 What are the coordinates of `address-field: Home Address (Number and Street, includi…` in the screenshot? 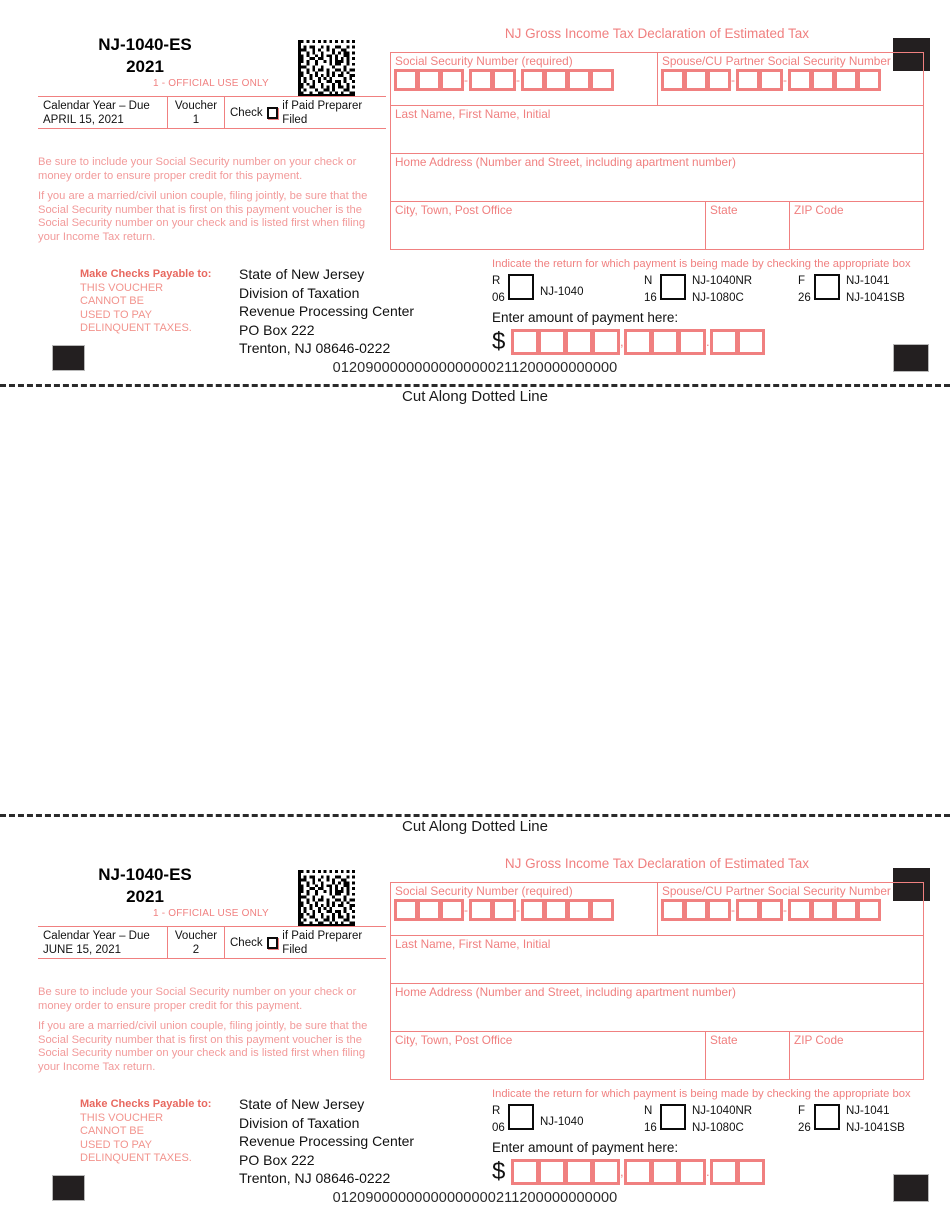 It's located at (657, 178).